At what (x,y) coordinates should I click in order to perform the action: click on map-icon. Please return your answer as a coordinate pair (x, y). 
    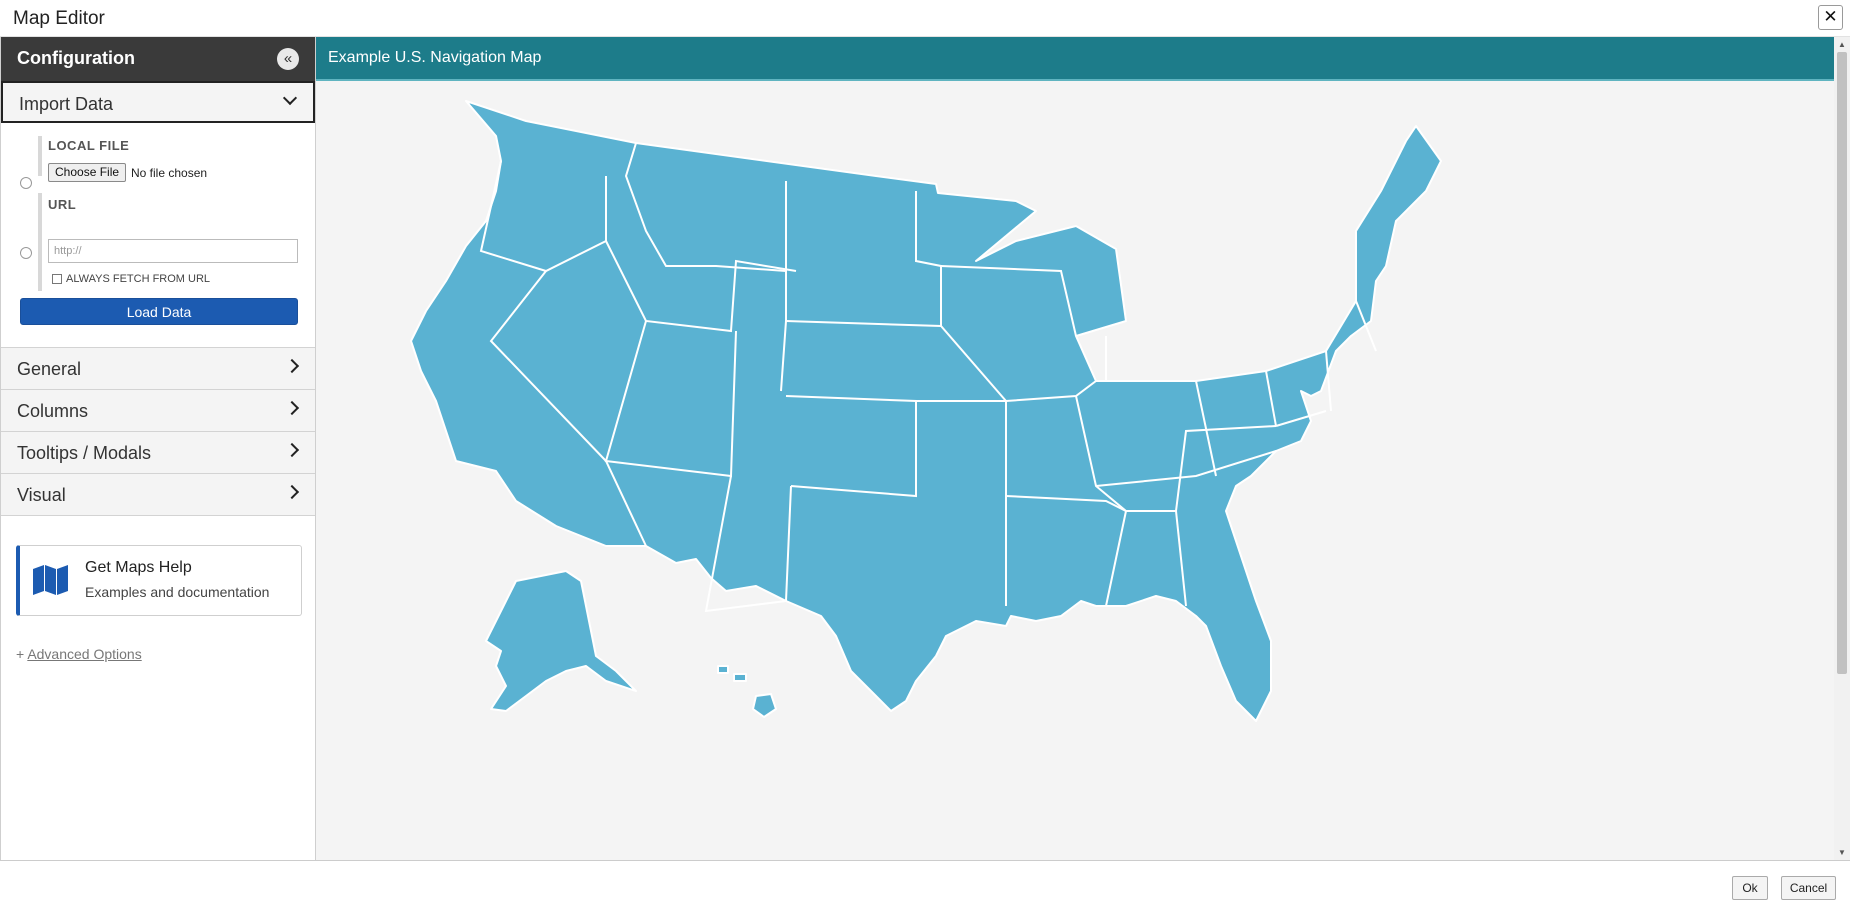
    Looking at the image, I should click on (50, 580).